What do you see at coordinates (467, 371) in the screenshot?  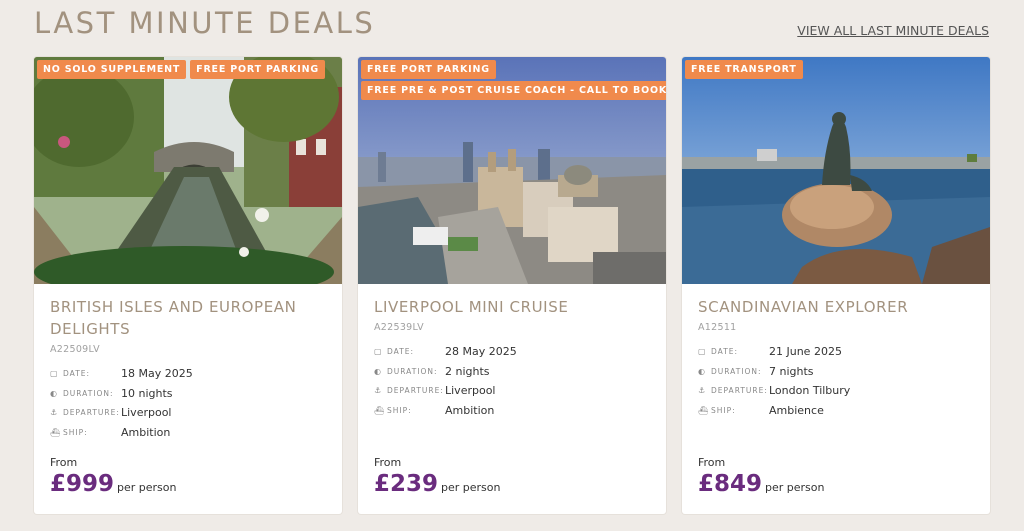 I see `duration-value: 2 nights` at bounding box center [467, 371].